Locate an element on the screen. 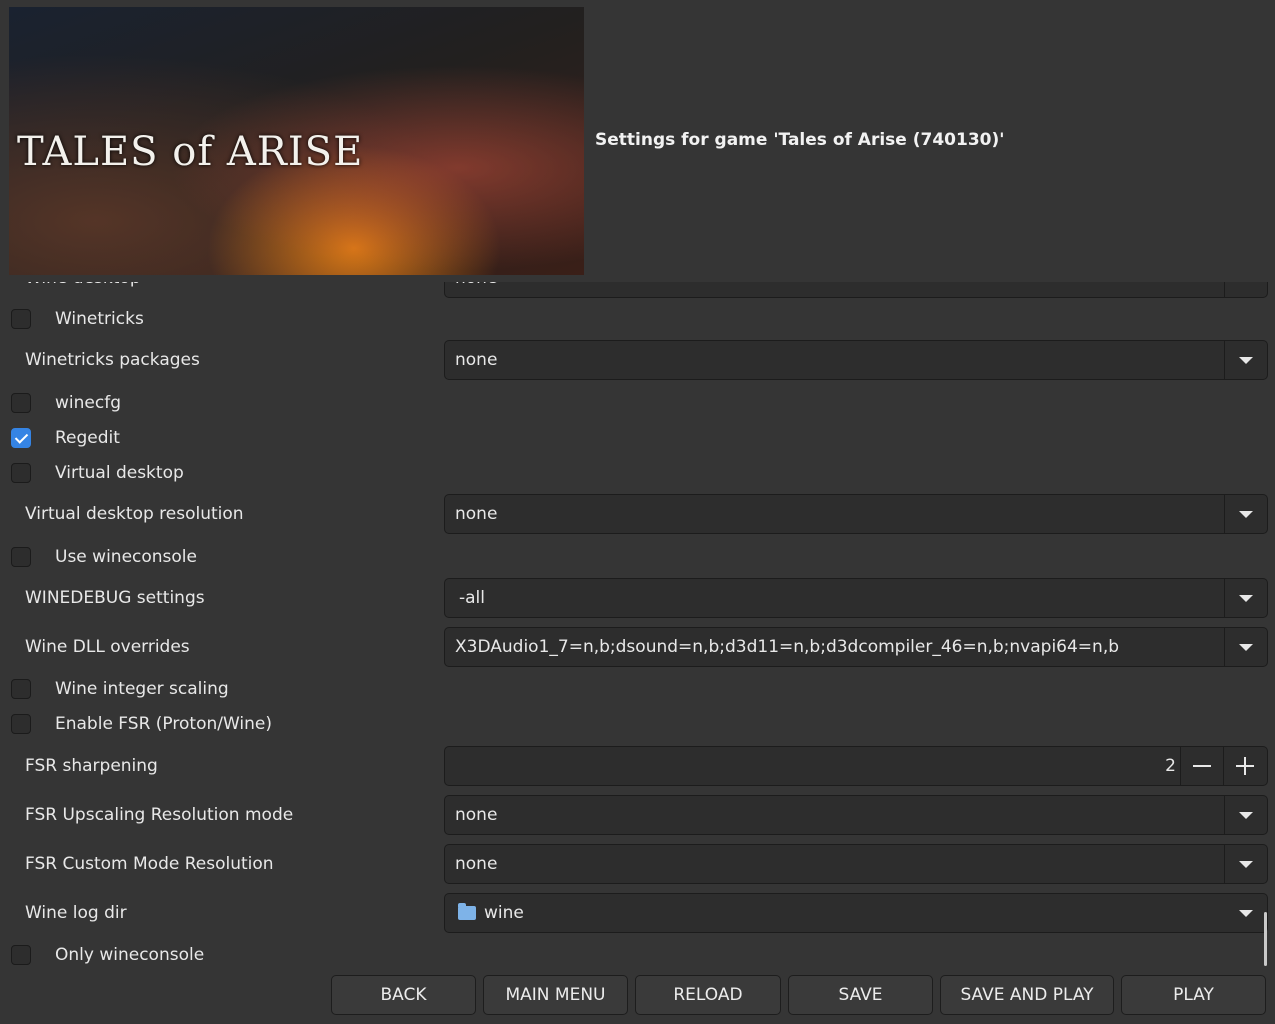 This screenshot has width=1275, height=1024. regedit-checkbox is located at coordinates (21, 438).